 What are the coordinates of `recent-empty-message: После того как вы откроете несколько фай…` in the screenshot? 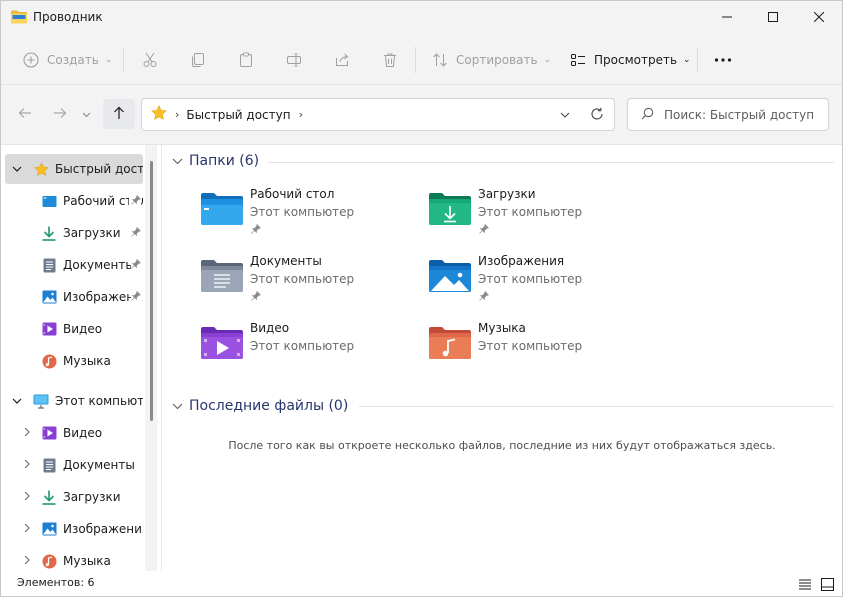 It's located at (502, 445).